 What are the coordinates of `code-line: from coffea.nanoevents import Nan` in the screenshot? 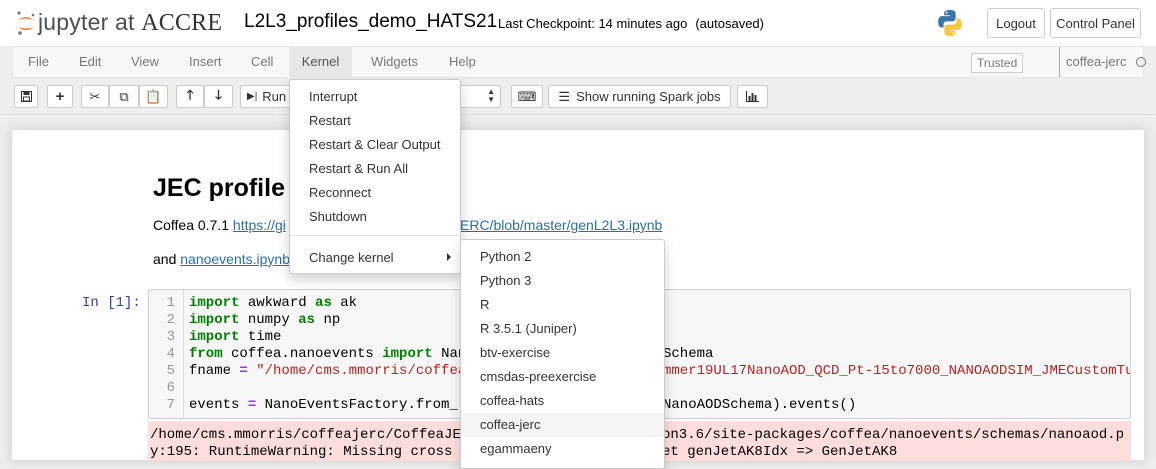 It's located at (328, 354).